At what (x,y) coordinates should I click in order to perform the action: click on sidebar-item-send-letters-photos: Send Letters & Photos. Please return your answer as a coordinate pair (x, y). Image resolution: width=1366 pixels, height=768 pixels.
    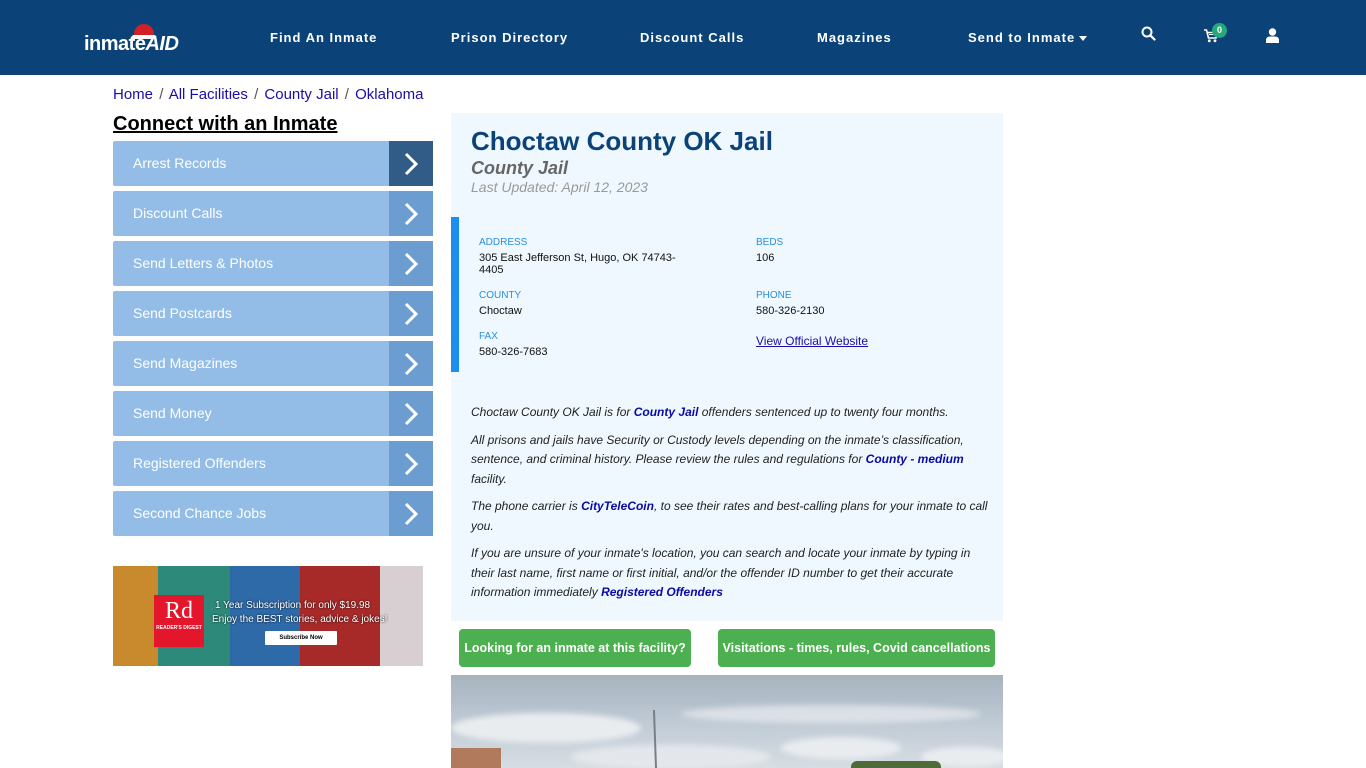
    Looking at the image, I should click on (273, 263).